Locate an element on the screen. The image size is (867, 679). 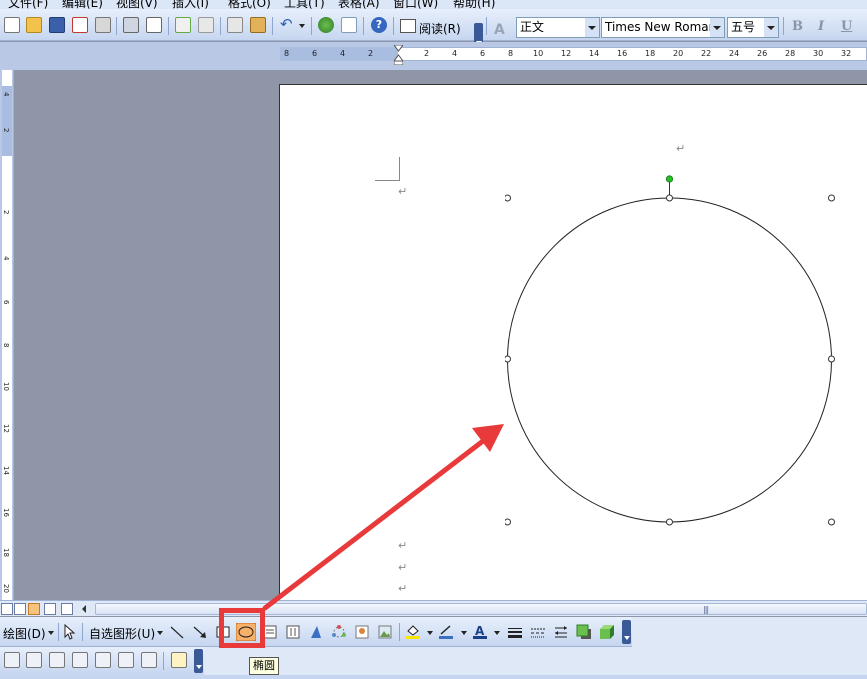
menu-insert: 插入(I) is located at coordinates (190, 4).